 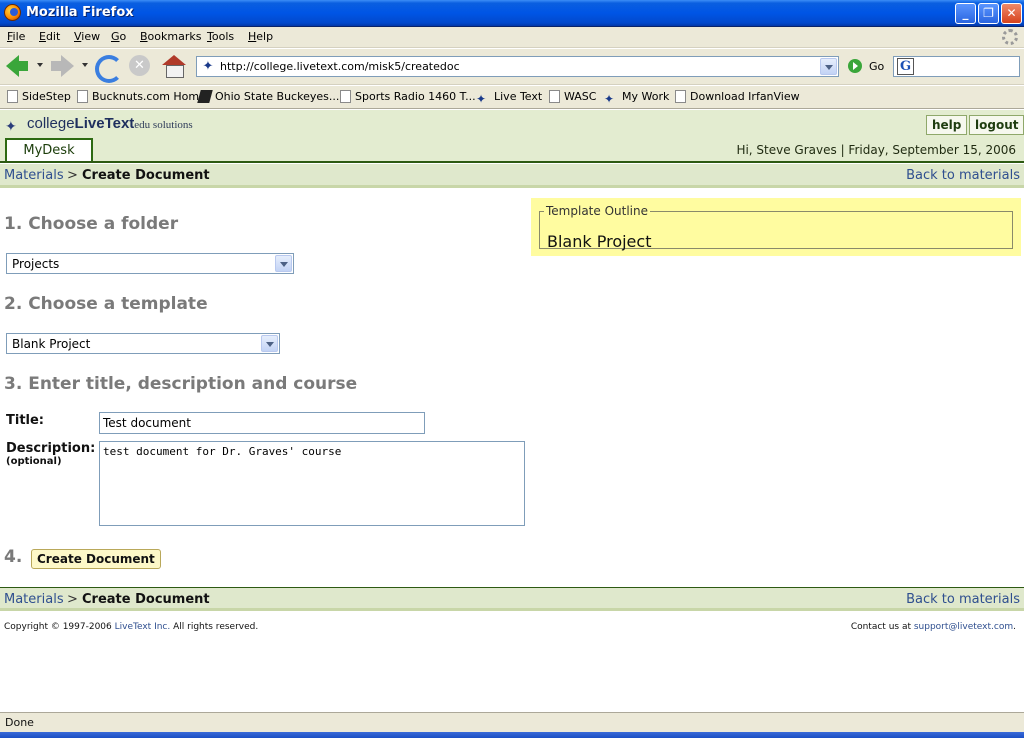 What do you see at coordinates (947, 125) in the screenshot?
I see `help-button: help` at bounding box center [947, 125].